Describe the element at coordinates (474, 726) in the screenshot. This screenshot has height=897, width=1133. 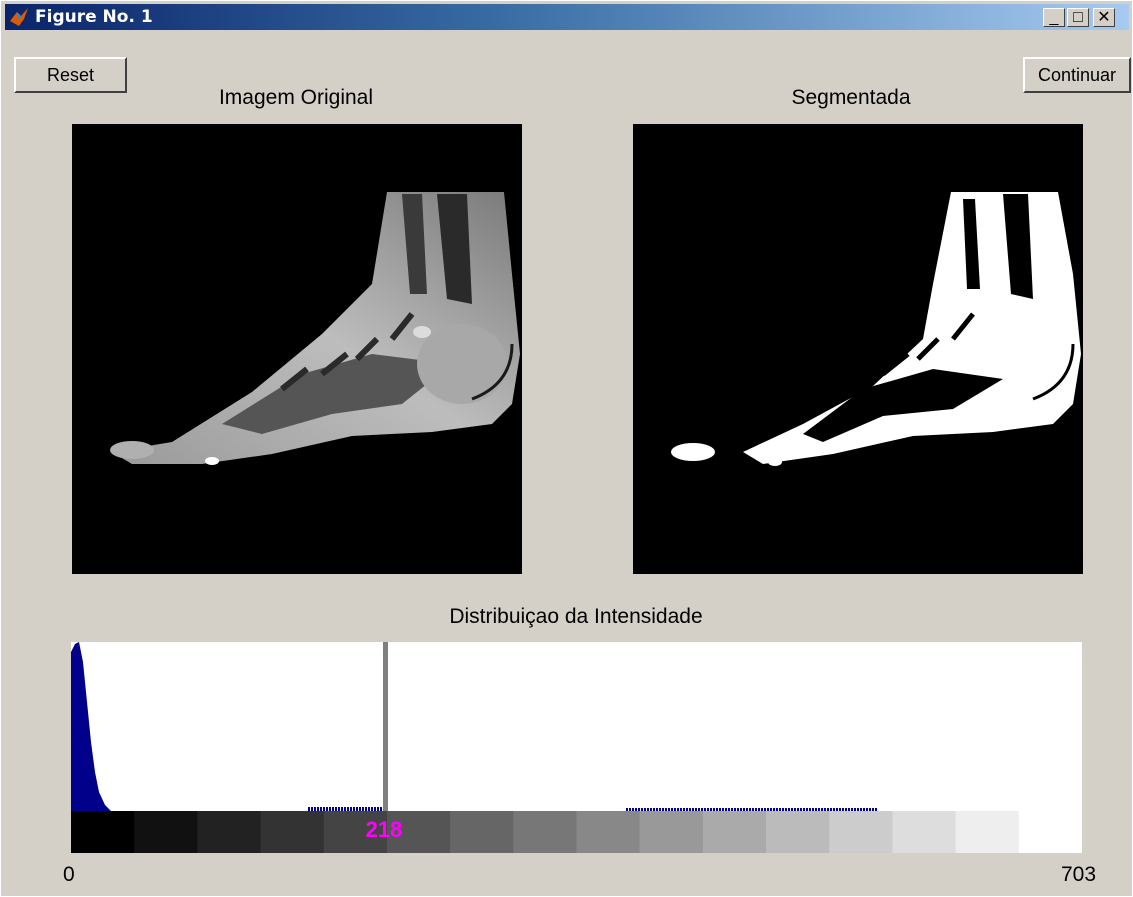
I see `histogram-plot` at that location.